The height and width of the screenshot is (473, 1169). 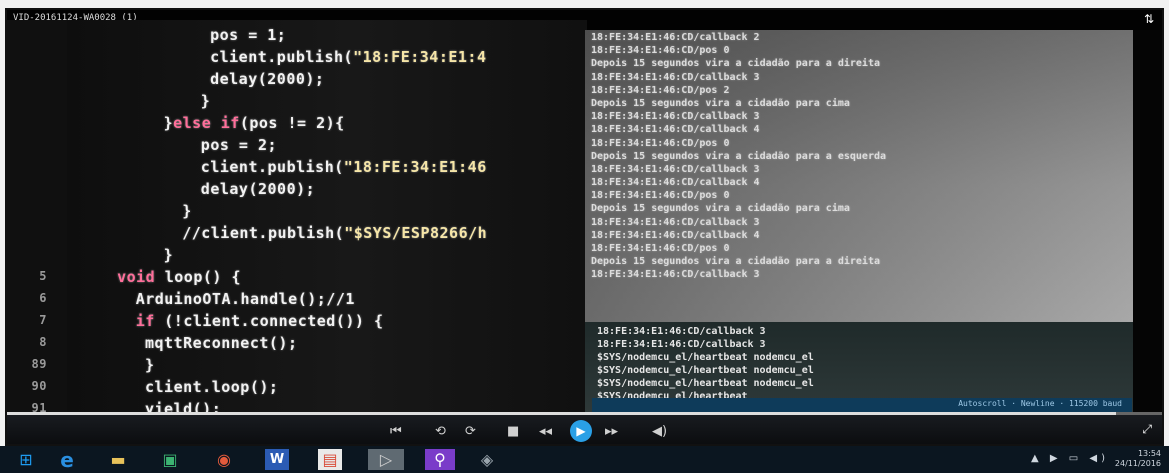 I want to click on line-number: 89, so click(x=39, y=364).